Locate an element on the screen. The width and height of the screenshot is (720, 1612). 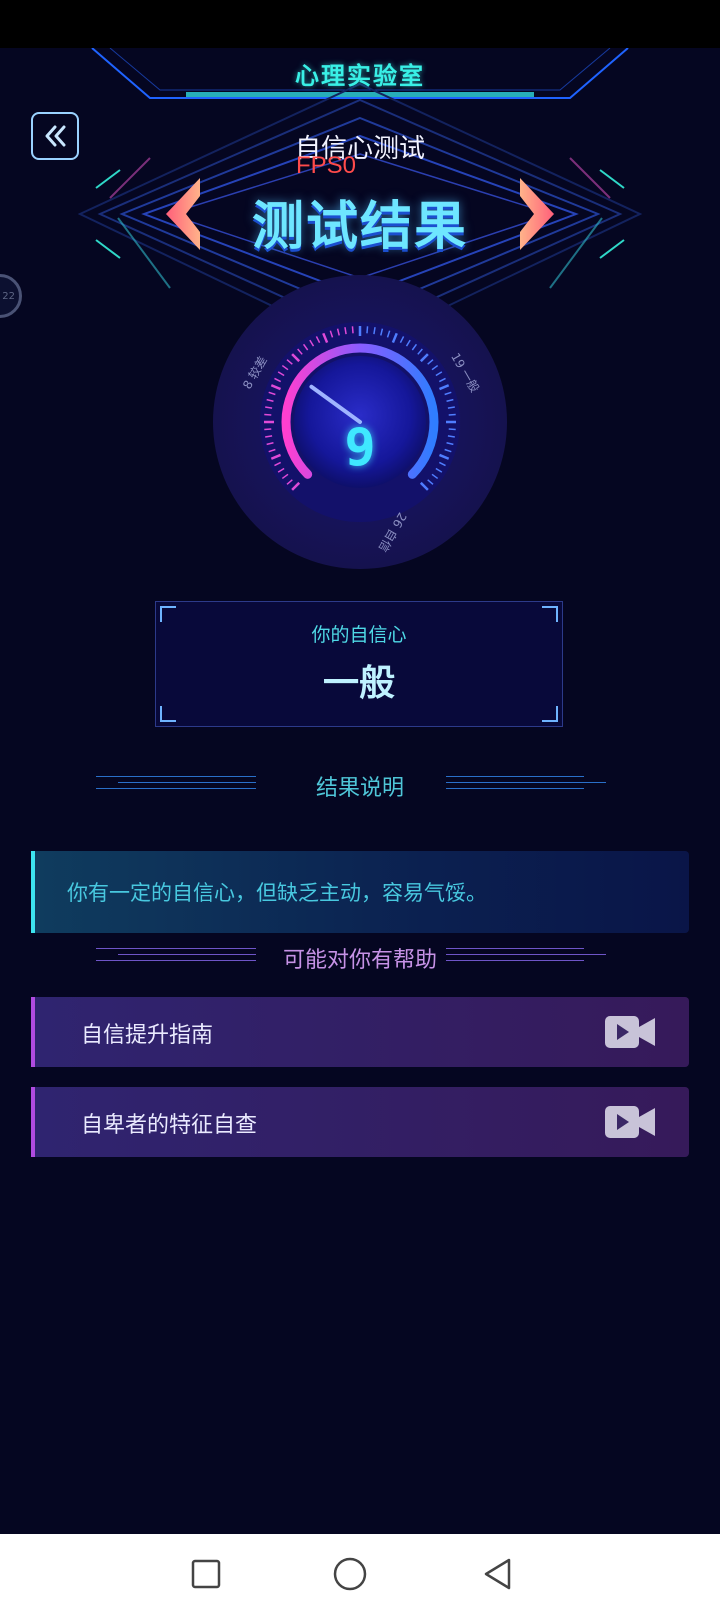
result-level: 一般 is located at coordinates (358, 683).